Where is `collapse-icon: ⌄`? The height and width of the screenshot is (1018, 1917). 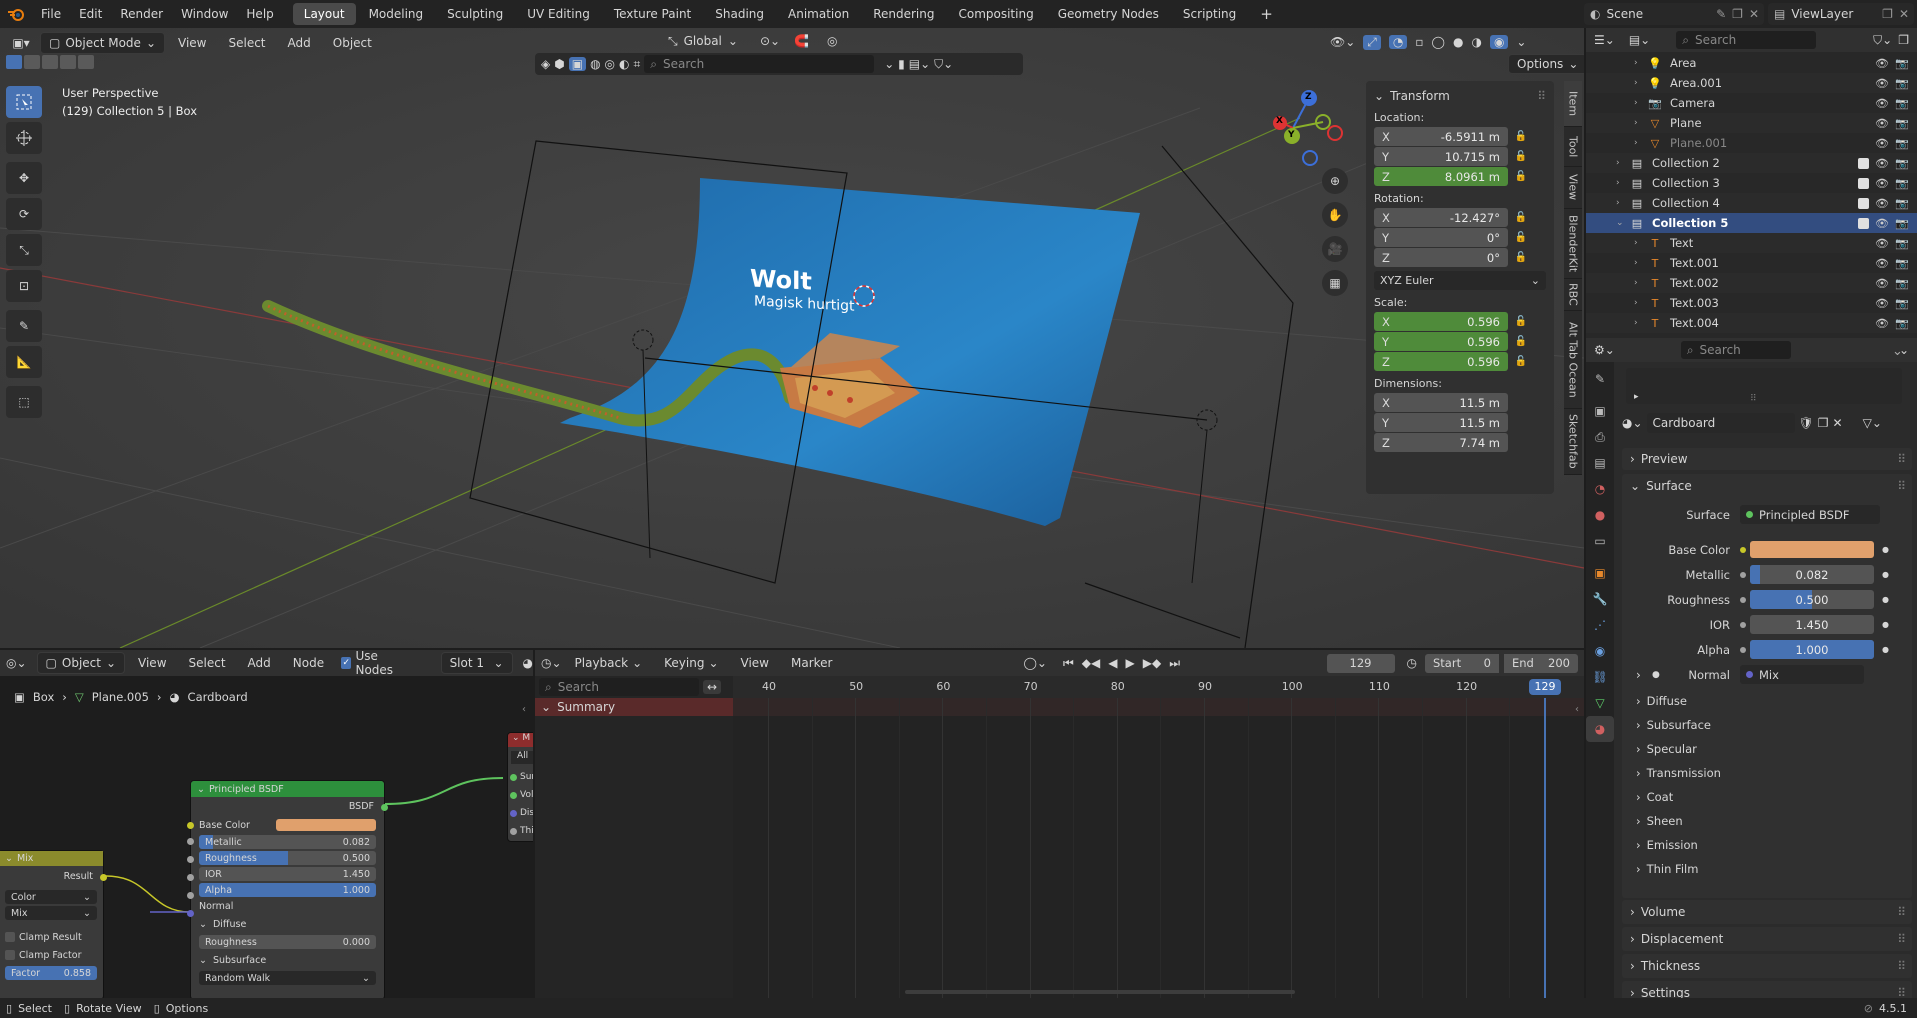
collapse-icon: ⌄ is located at coordinates (201, 789).